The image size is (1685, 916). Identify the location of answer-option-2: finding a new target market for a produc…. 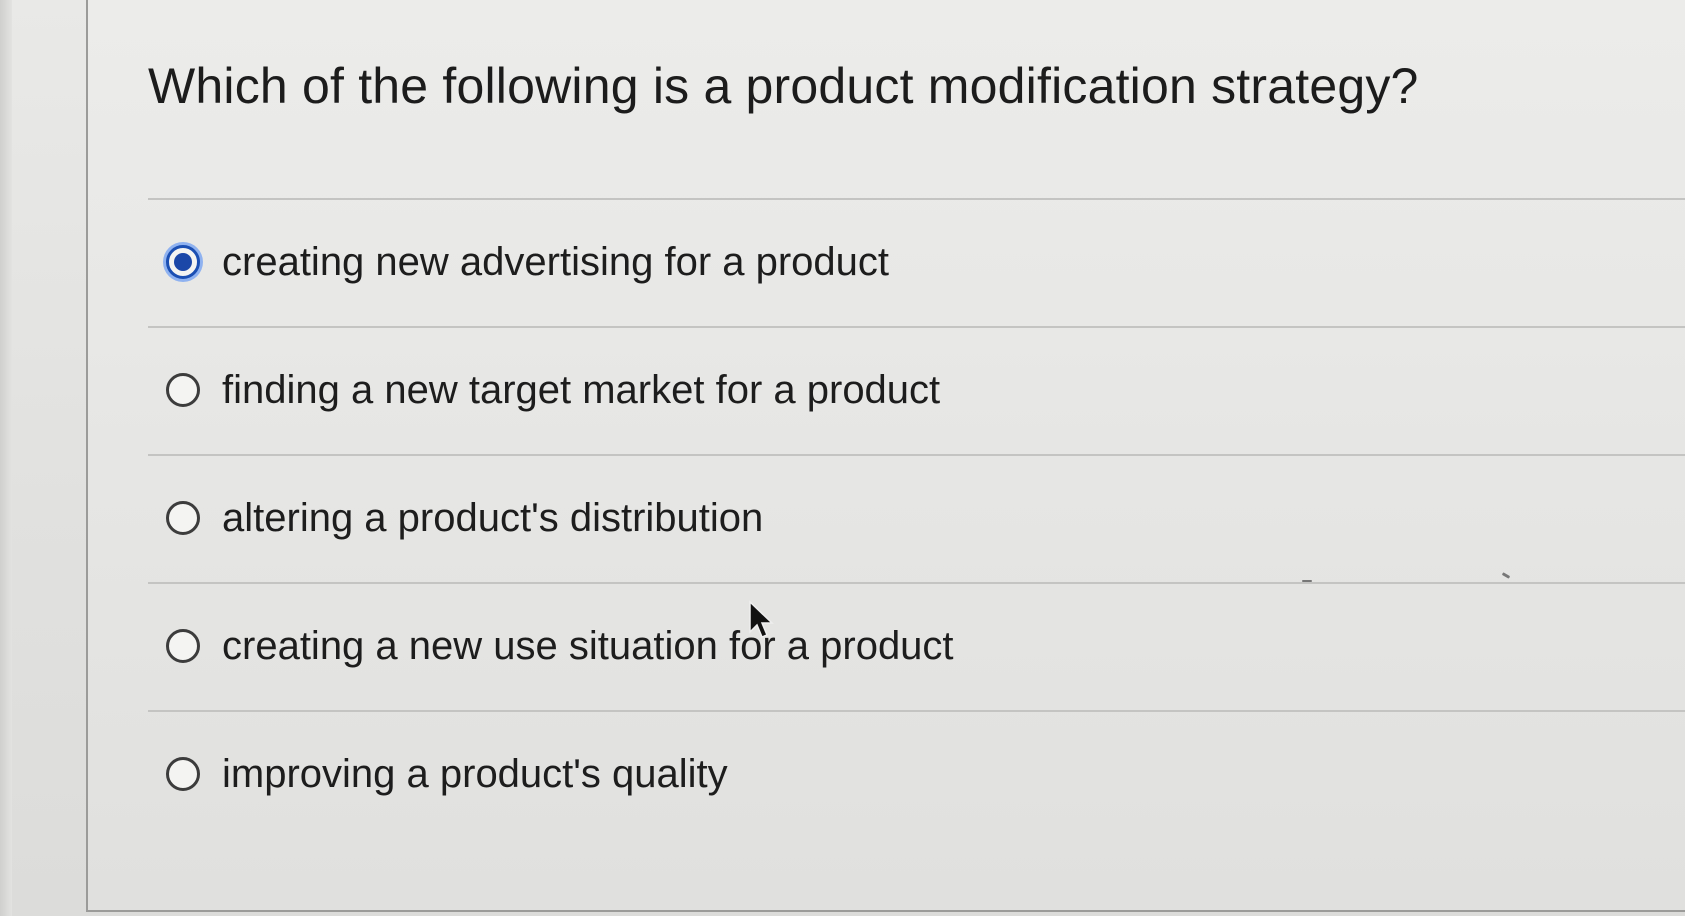
(916, 390).